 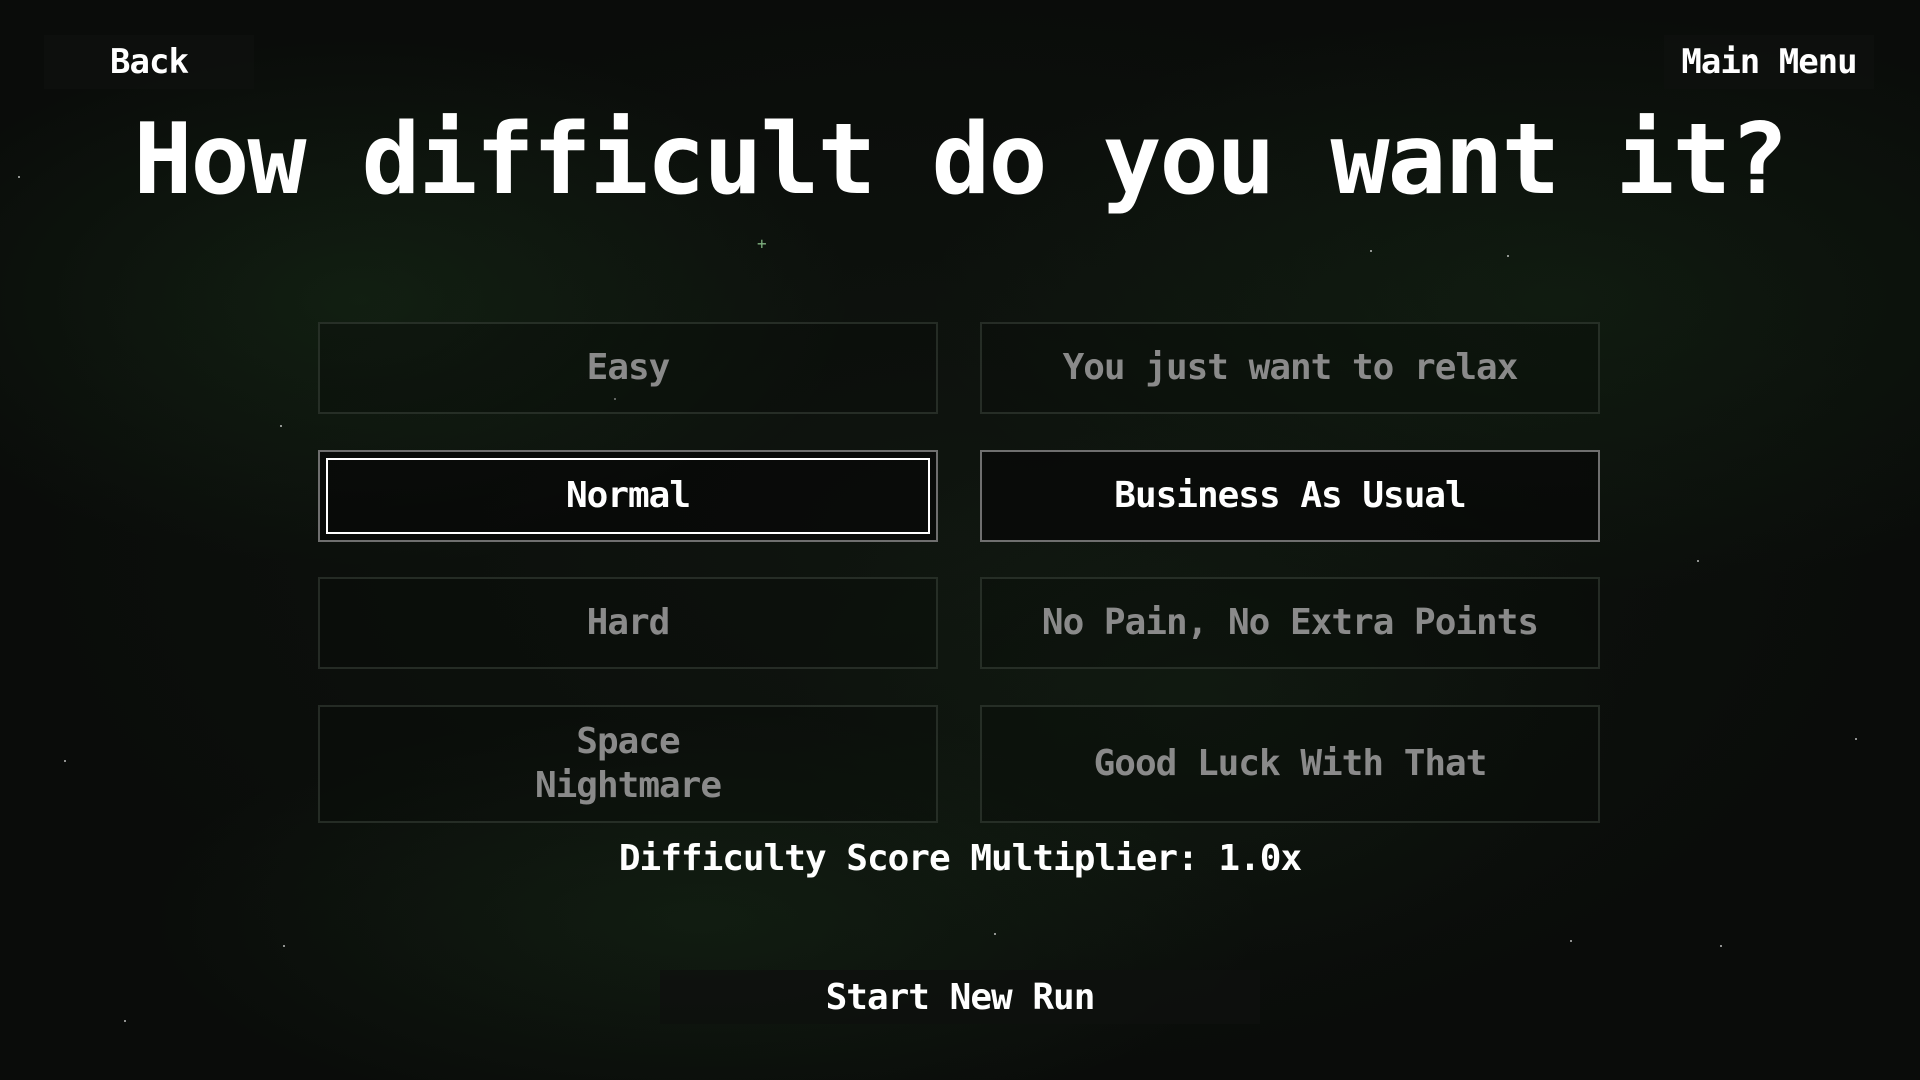 I want to click on difficulty-description: Good Luck With That, so click(x=1290, y=763).